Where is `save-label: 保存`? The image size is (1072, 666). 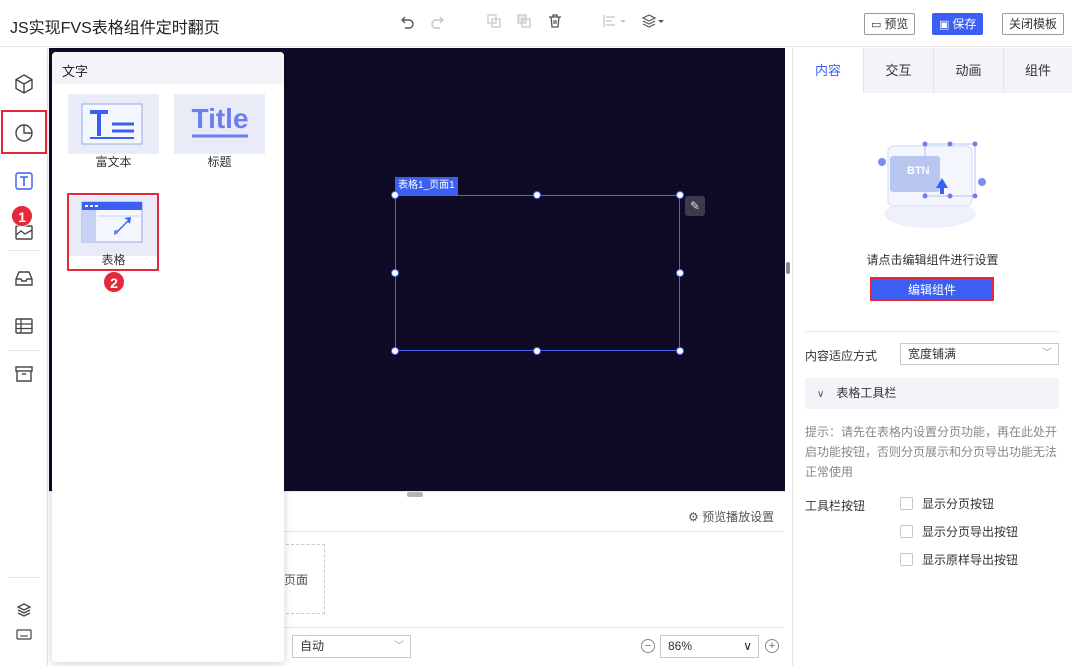
save-label: 保存 is located at coordinates (964, 24).